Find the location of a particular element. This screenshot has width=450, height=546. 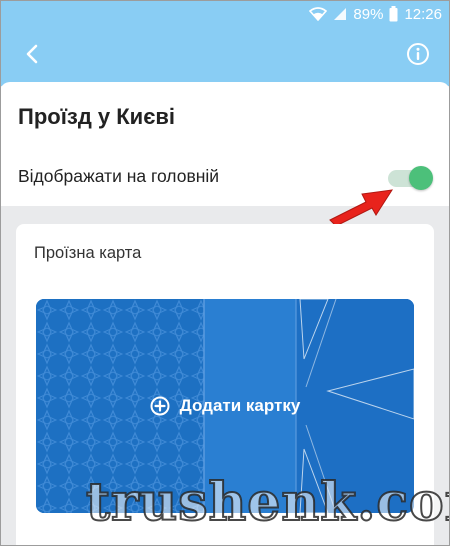

battery-percent: 89% is located at coordinates (368, 14).